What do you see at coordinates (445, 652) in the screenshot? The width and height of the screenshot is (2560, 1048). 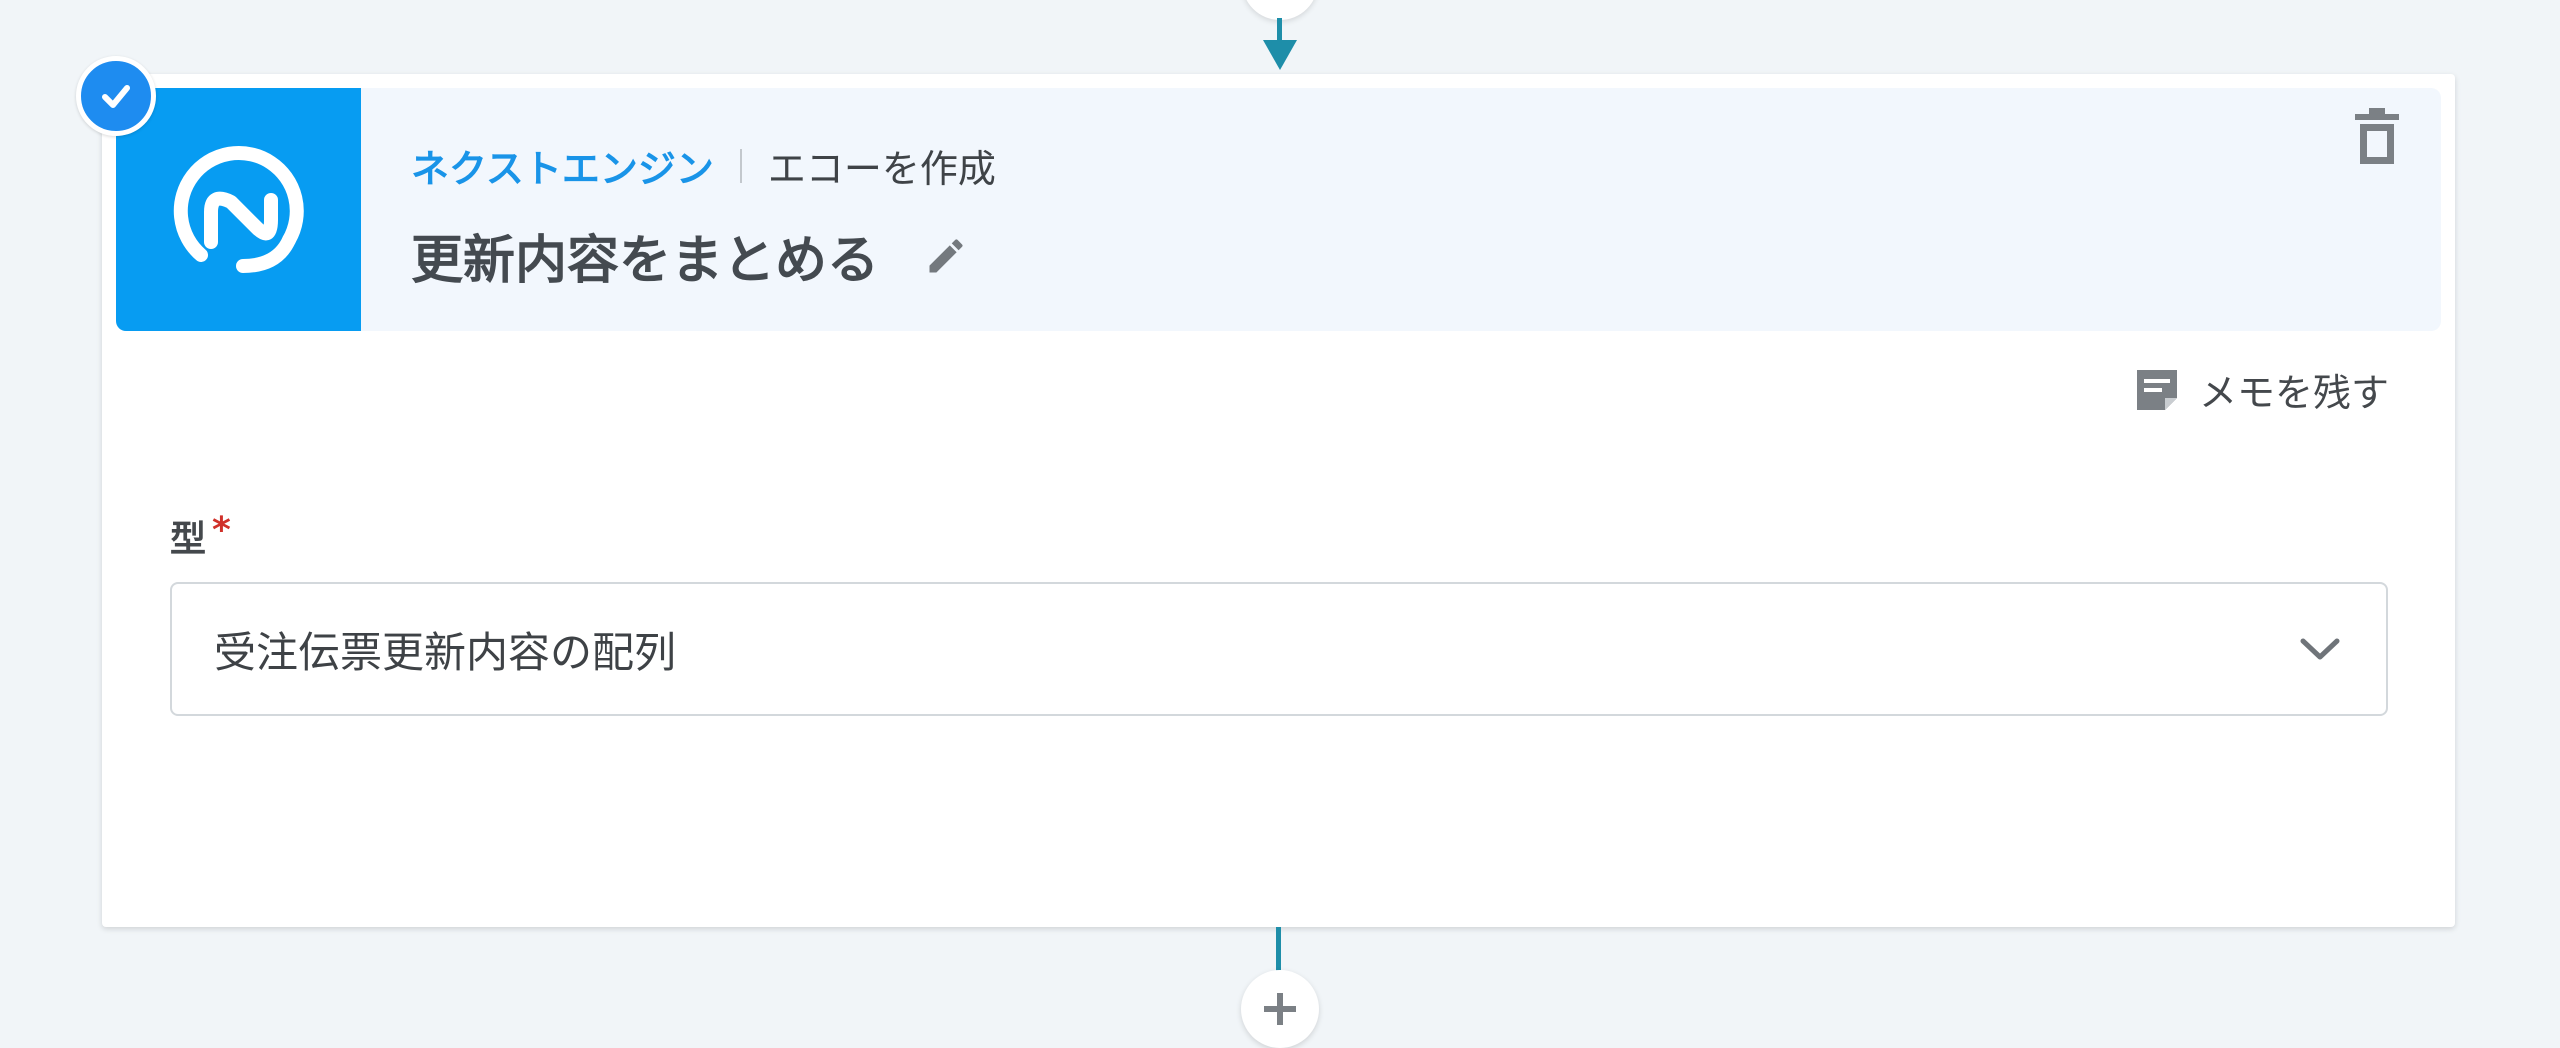 I see `type-select-value: 受注伝票更新内容の配列` at bounding box center [445, 652].